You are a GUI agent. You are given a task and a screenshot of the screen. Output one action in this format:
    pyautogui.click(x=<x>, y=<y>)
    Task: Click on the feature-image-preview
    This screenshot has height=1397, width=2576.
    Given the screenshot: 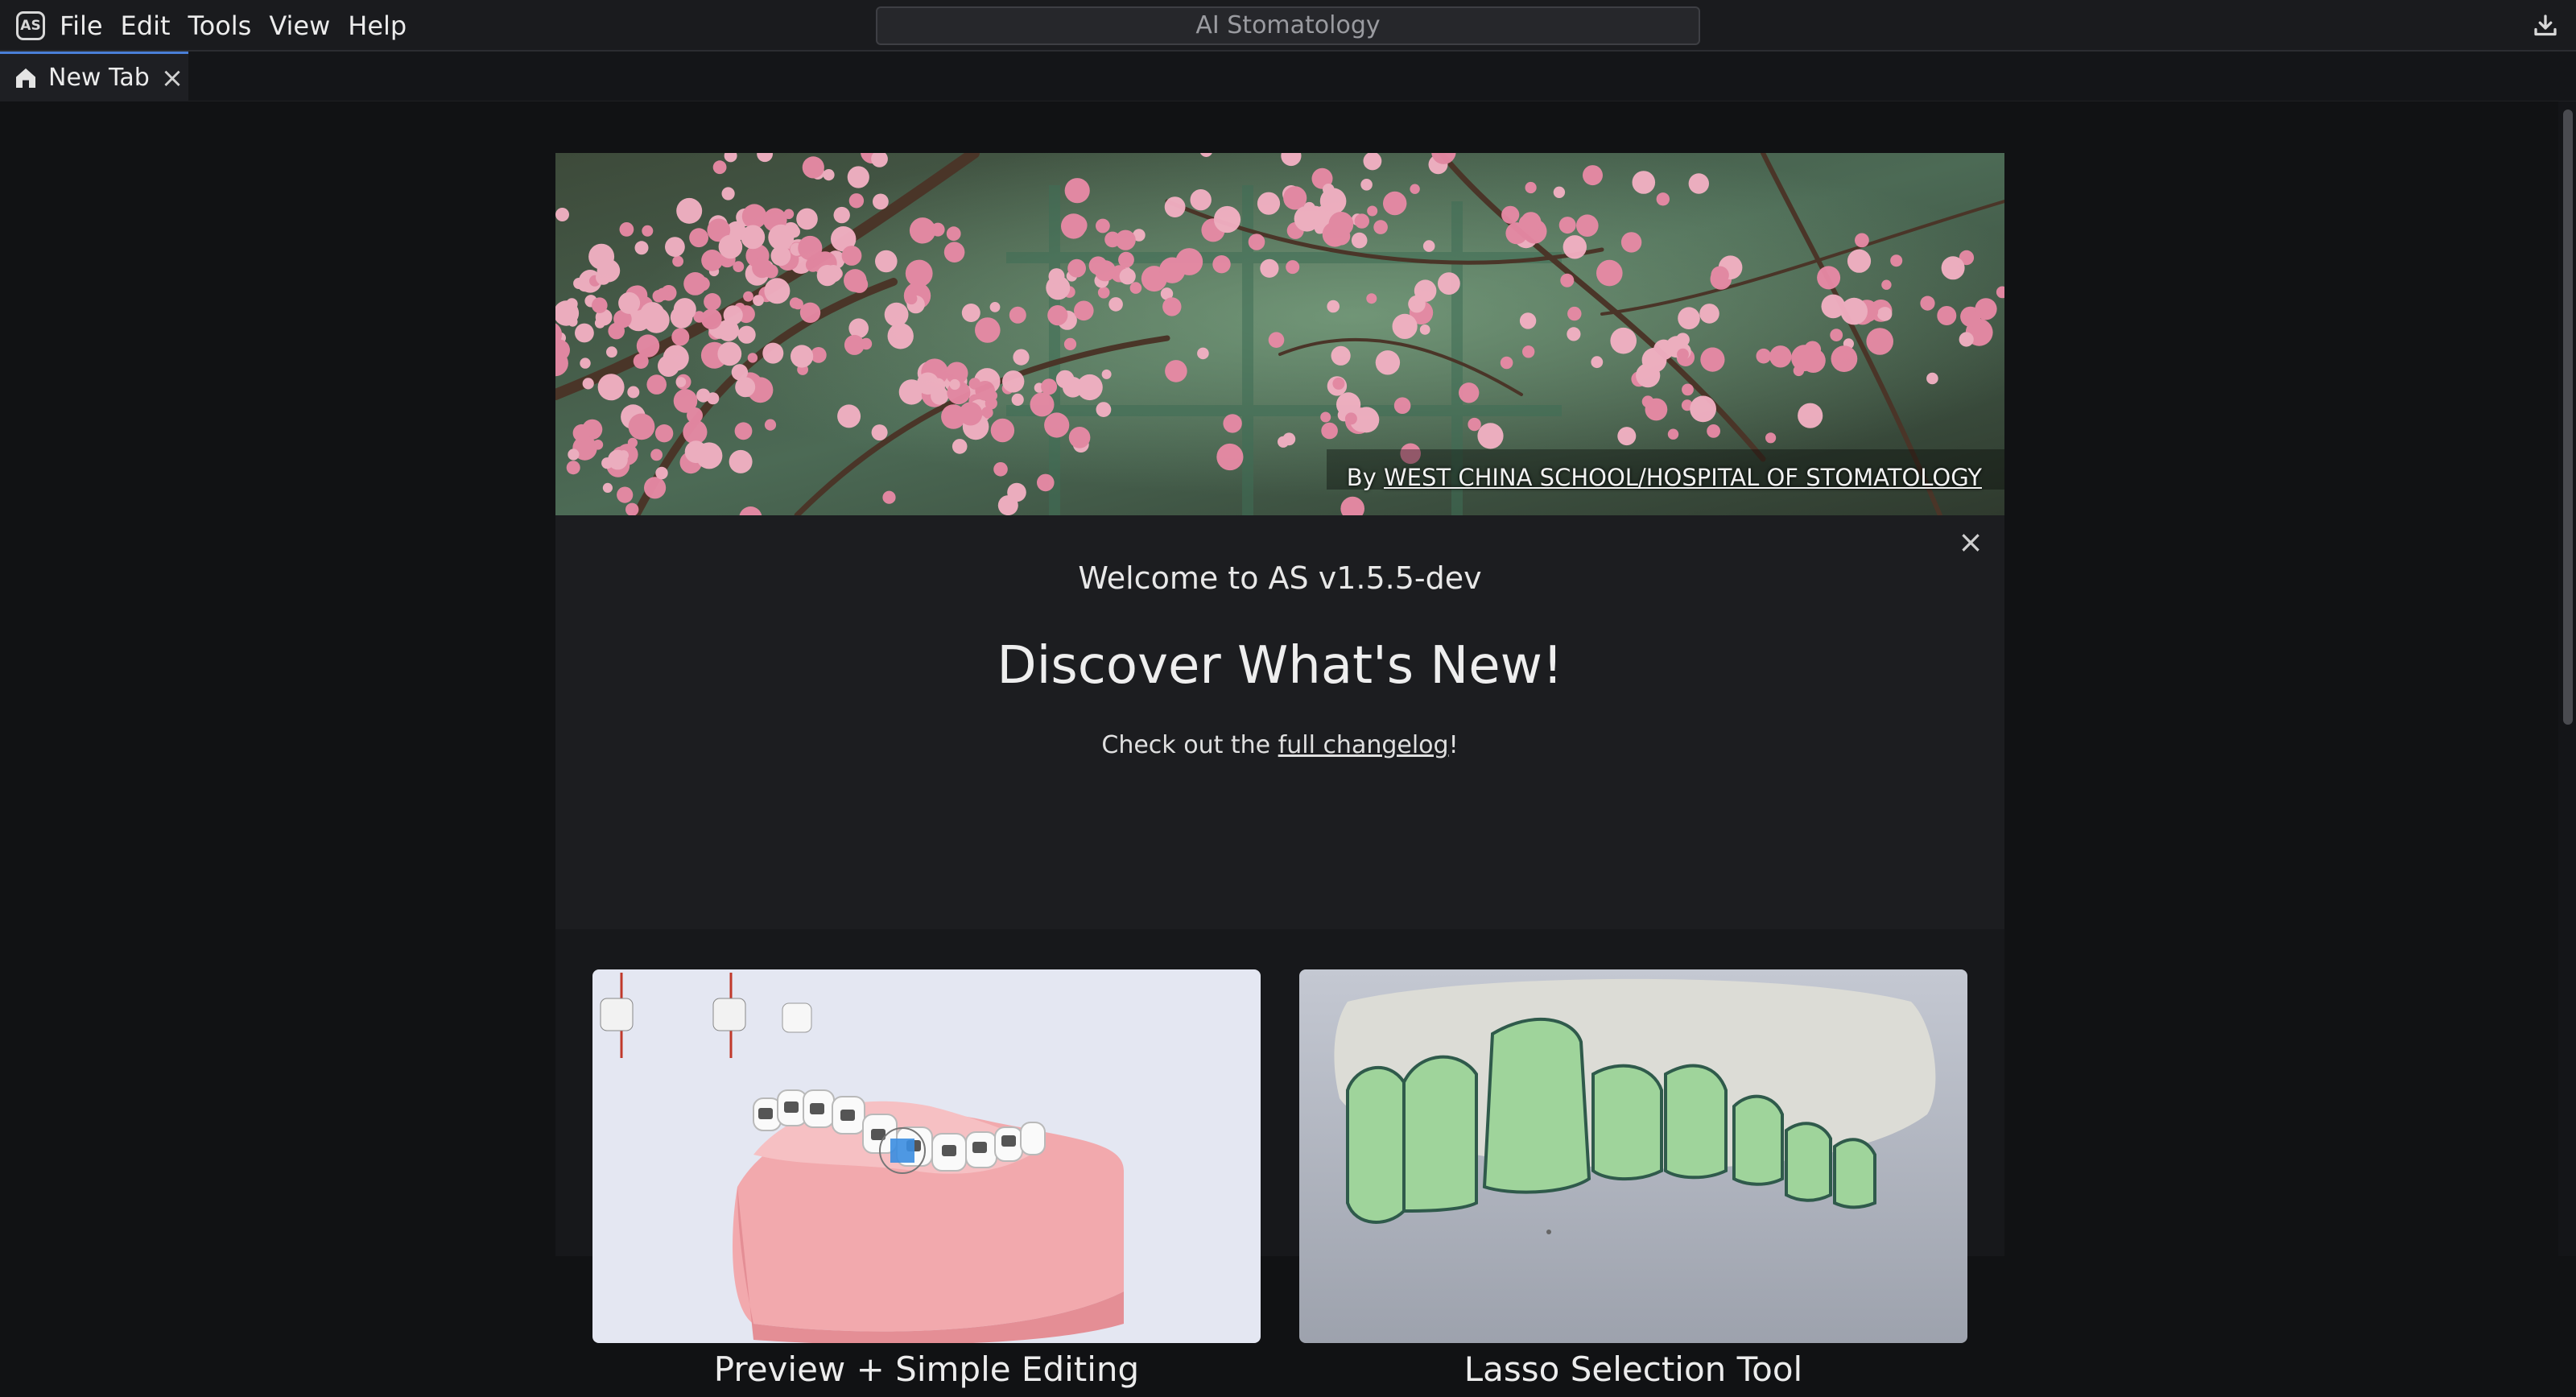 What is the action you would take?
    pyautogui.click(x=926, y=1156)
    